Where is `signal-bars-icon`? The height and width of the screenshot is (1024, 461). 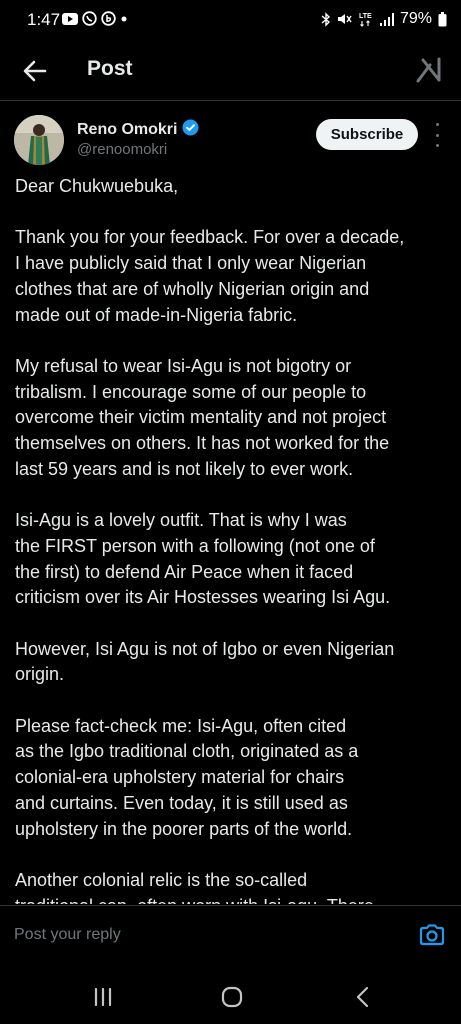
signal-bars-icon is located at coordinates (386, 19).